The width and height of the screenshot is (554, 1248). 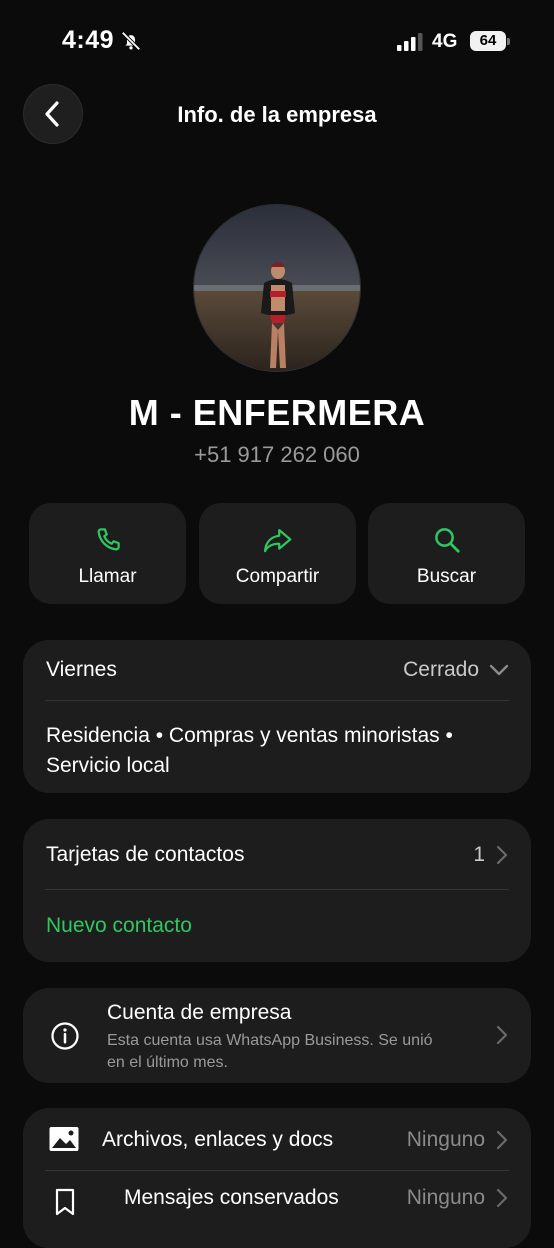 I want to click on profile-photo, so click(x=277, y=288).